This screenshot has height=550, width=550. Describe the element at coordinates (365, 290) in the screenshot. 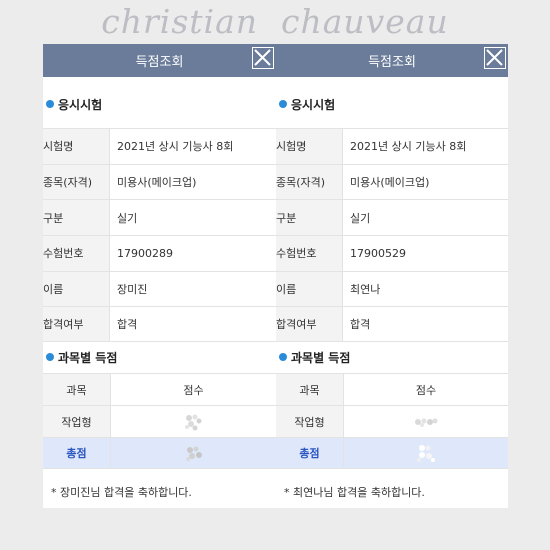

I see `row-value: 최연나` at that location.